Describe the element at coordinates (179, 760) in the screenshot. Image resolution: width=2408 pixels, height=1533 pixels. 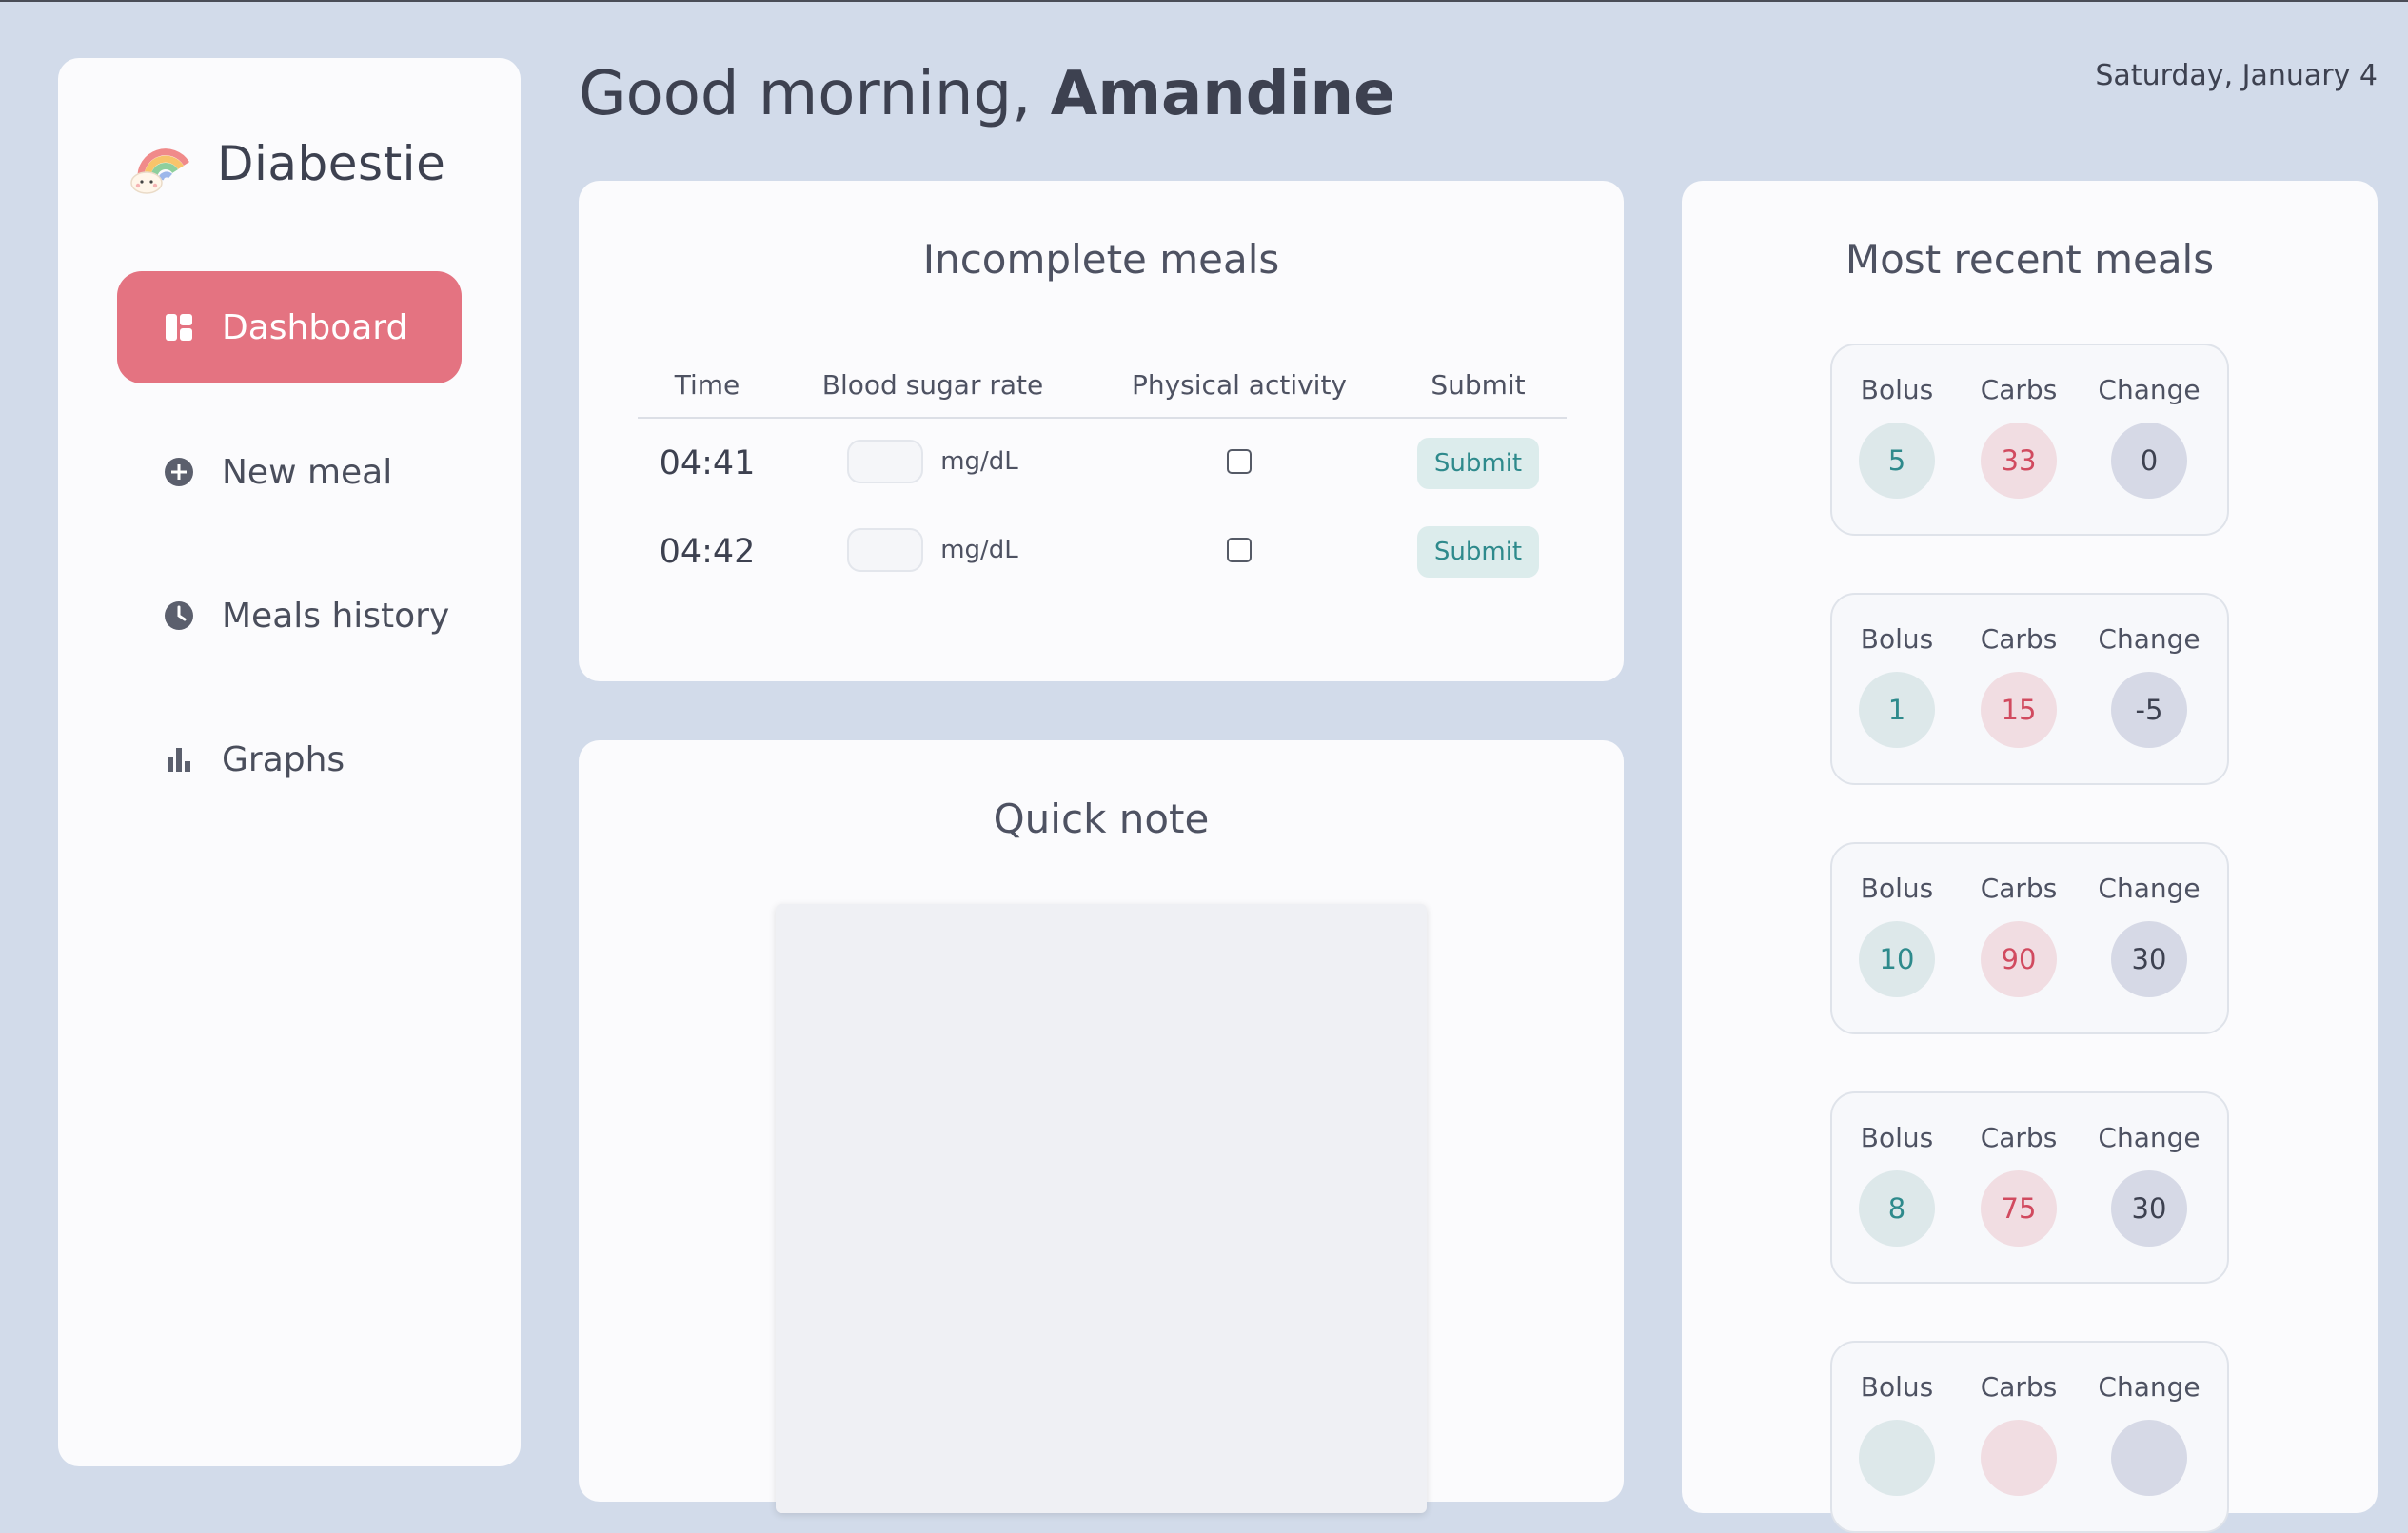
I see `bar-chart-icon` at that location.